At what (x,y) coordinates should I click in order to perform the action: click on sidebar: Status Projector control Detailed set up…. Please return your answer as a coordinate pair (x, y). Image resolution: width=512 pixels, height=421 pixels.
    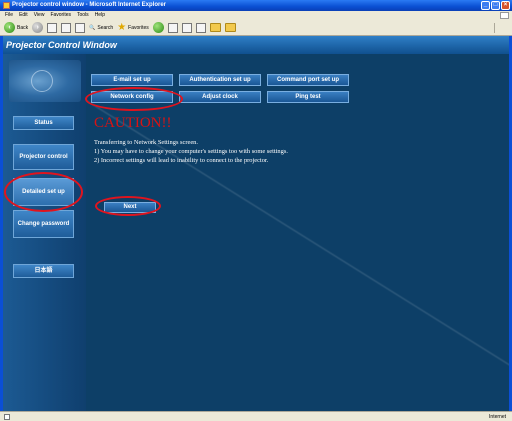
    Looking at the image, I should click on (44, 232).